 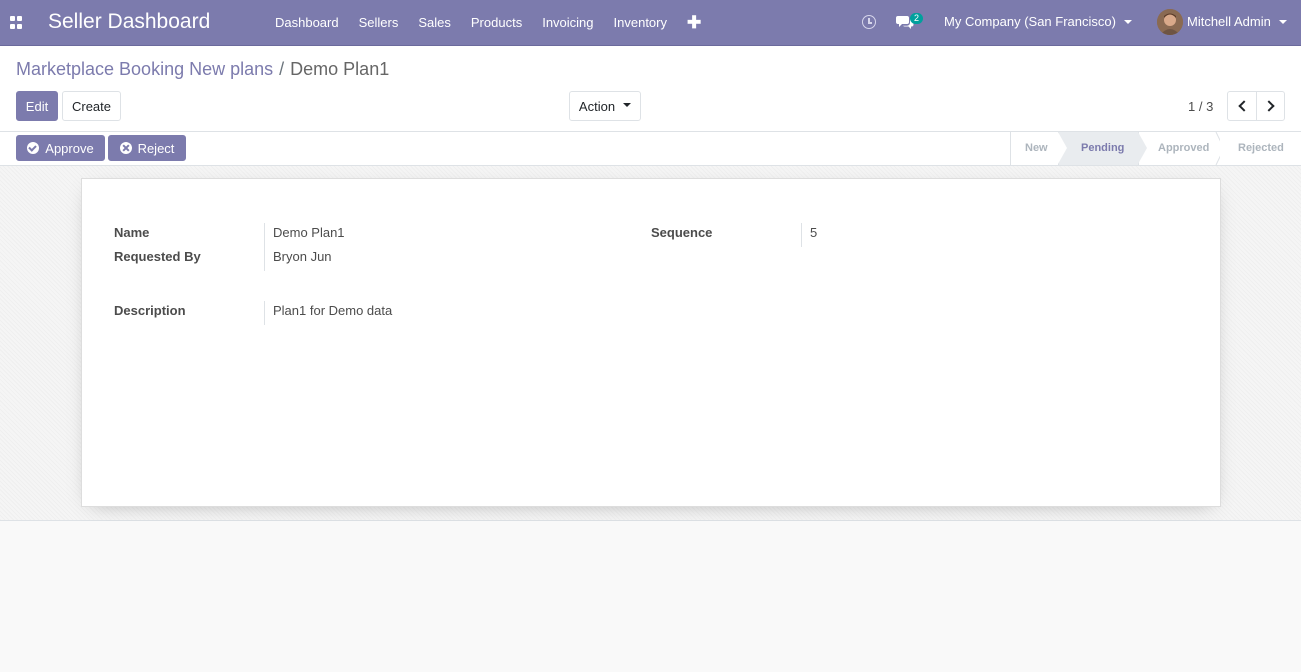 I want to click on app-brand: Seller Dashboard, so click(x=129, y=22).